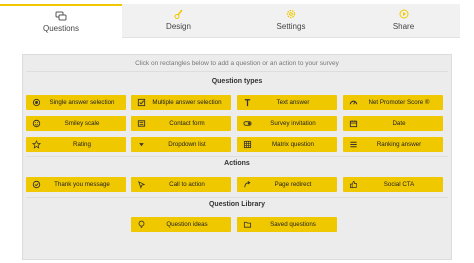 This screenshot has width=474, height=263. I want to click on check-circle-icon, so click(36, 184).